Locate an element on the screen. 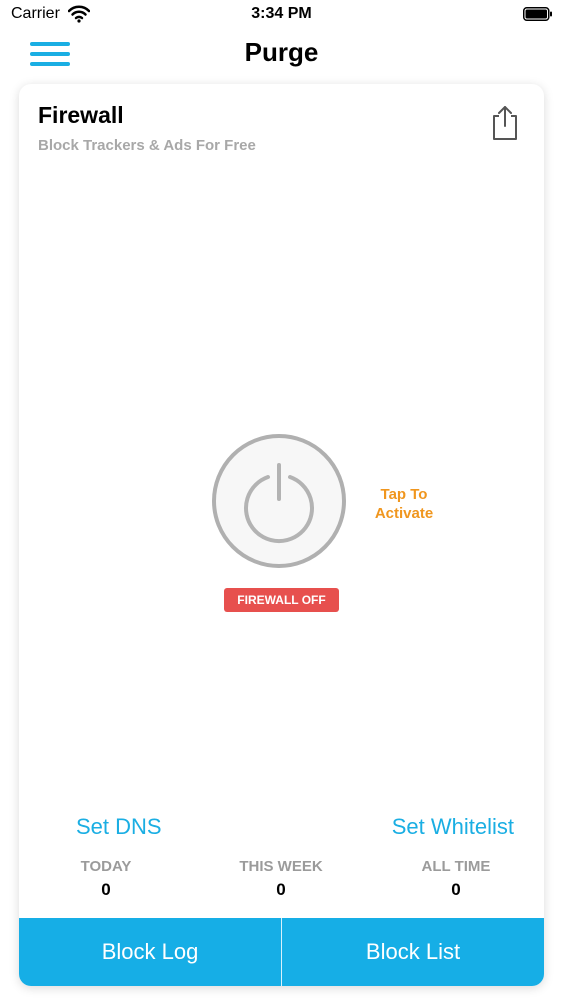 Image resolution: width=563 pixels, height=1000 pixels. power-button is located at coordinates (279, 501).